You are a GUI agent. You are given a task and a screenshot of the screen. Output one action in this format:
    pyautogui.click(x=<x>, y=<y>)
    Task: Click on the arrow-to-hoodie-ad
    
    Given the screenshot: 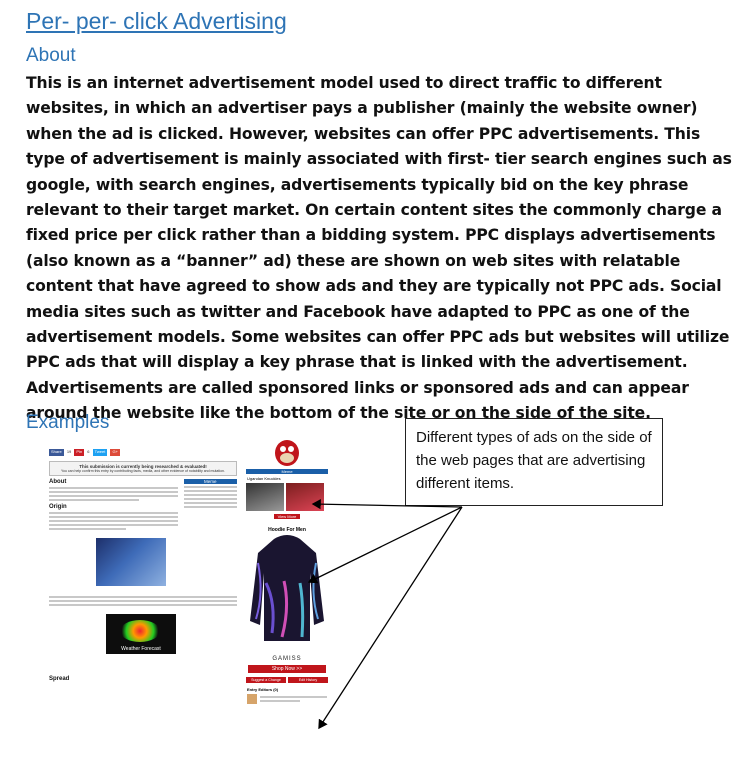 What is the action you would take?
    pyautogui.click(x=385, y=545)
    